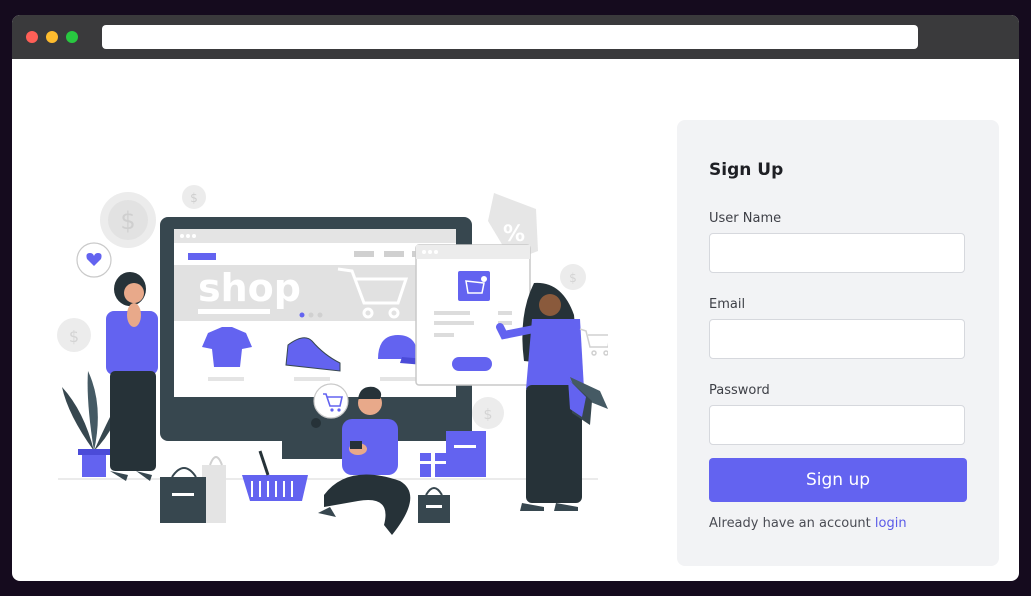 This screenshot has height=596, width=1031. Describe the element at coordinates (790, 523) in the screenshot. I see `login-prompt-text: Already have an account` at that location.